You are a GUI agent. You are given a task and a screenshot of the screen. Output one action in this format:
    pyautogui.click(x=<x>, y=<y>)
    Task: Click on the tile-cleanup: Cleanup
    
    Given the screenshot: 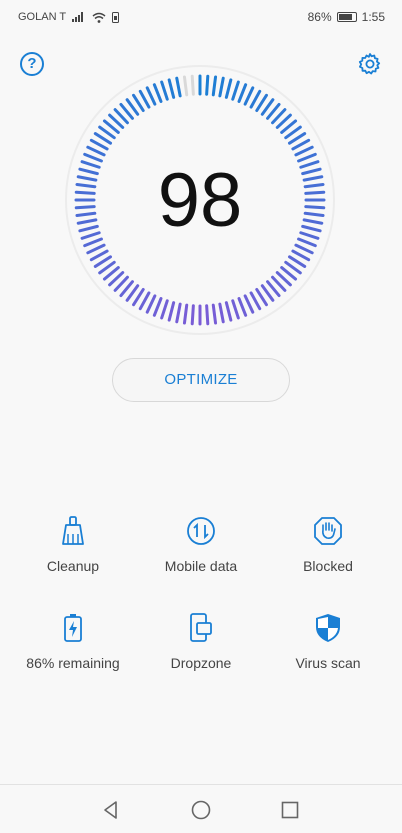 What is the action you would take?
    pyautogui.click(x=73, y=556)
    